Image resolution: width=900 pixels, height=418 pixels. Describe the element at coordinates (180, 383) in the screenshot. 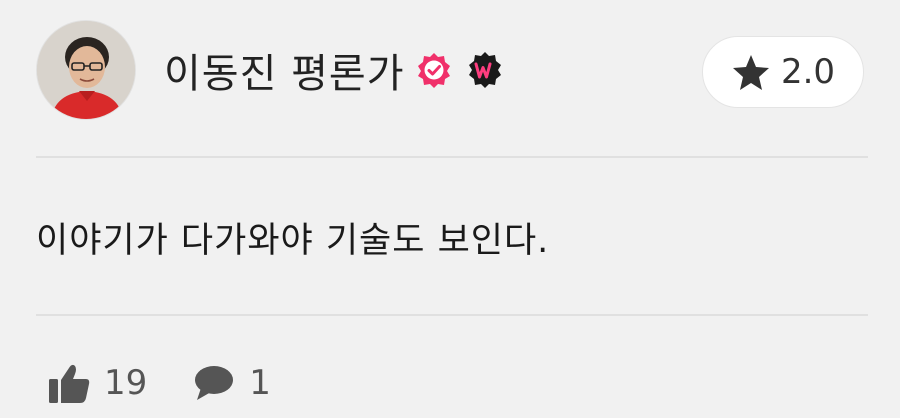

I see `review-actions: 19 1` at that location.